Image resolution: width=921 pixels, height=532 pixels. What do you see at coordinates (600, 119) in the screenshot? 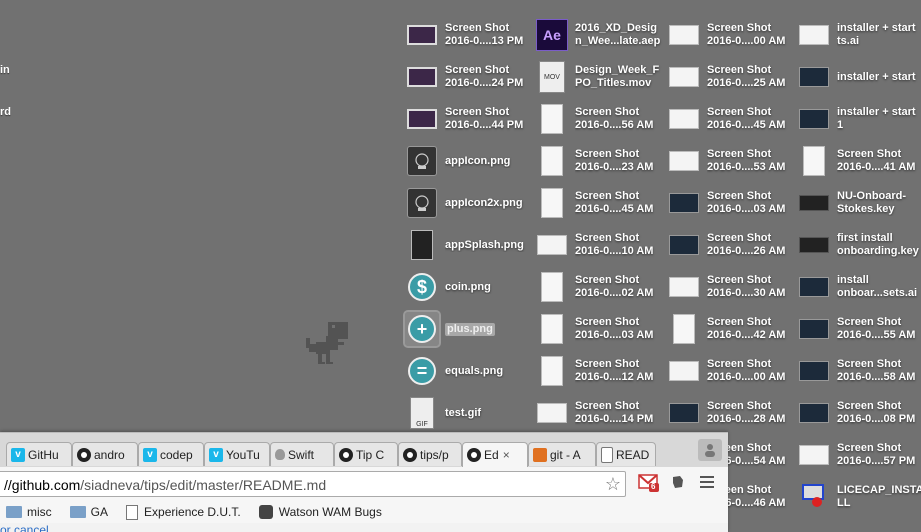
I see `desktop-file-item: Screen Shot 2016-0....56 AM` at bounding box center [600, 119].